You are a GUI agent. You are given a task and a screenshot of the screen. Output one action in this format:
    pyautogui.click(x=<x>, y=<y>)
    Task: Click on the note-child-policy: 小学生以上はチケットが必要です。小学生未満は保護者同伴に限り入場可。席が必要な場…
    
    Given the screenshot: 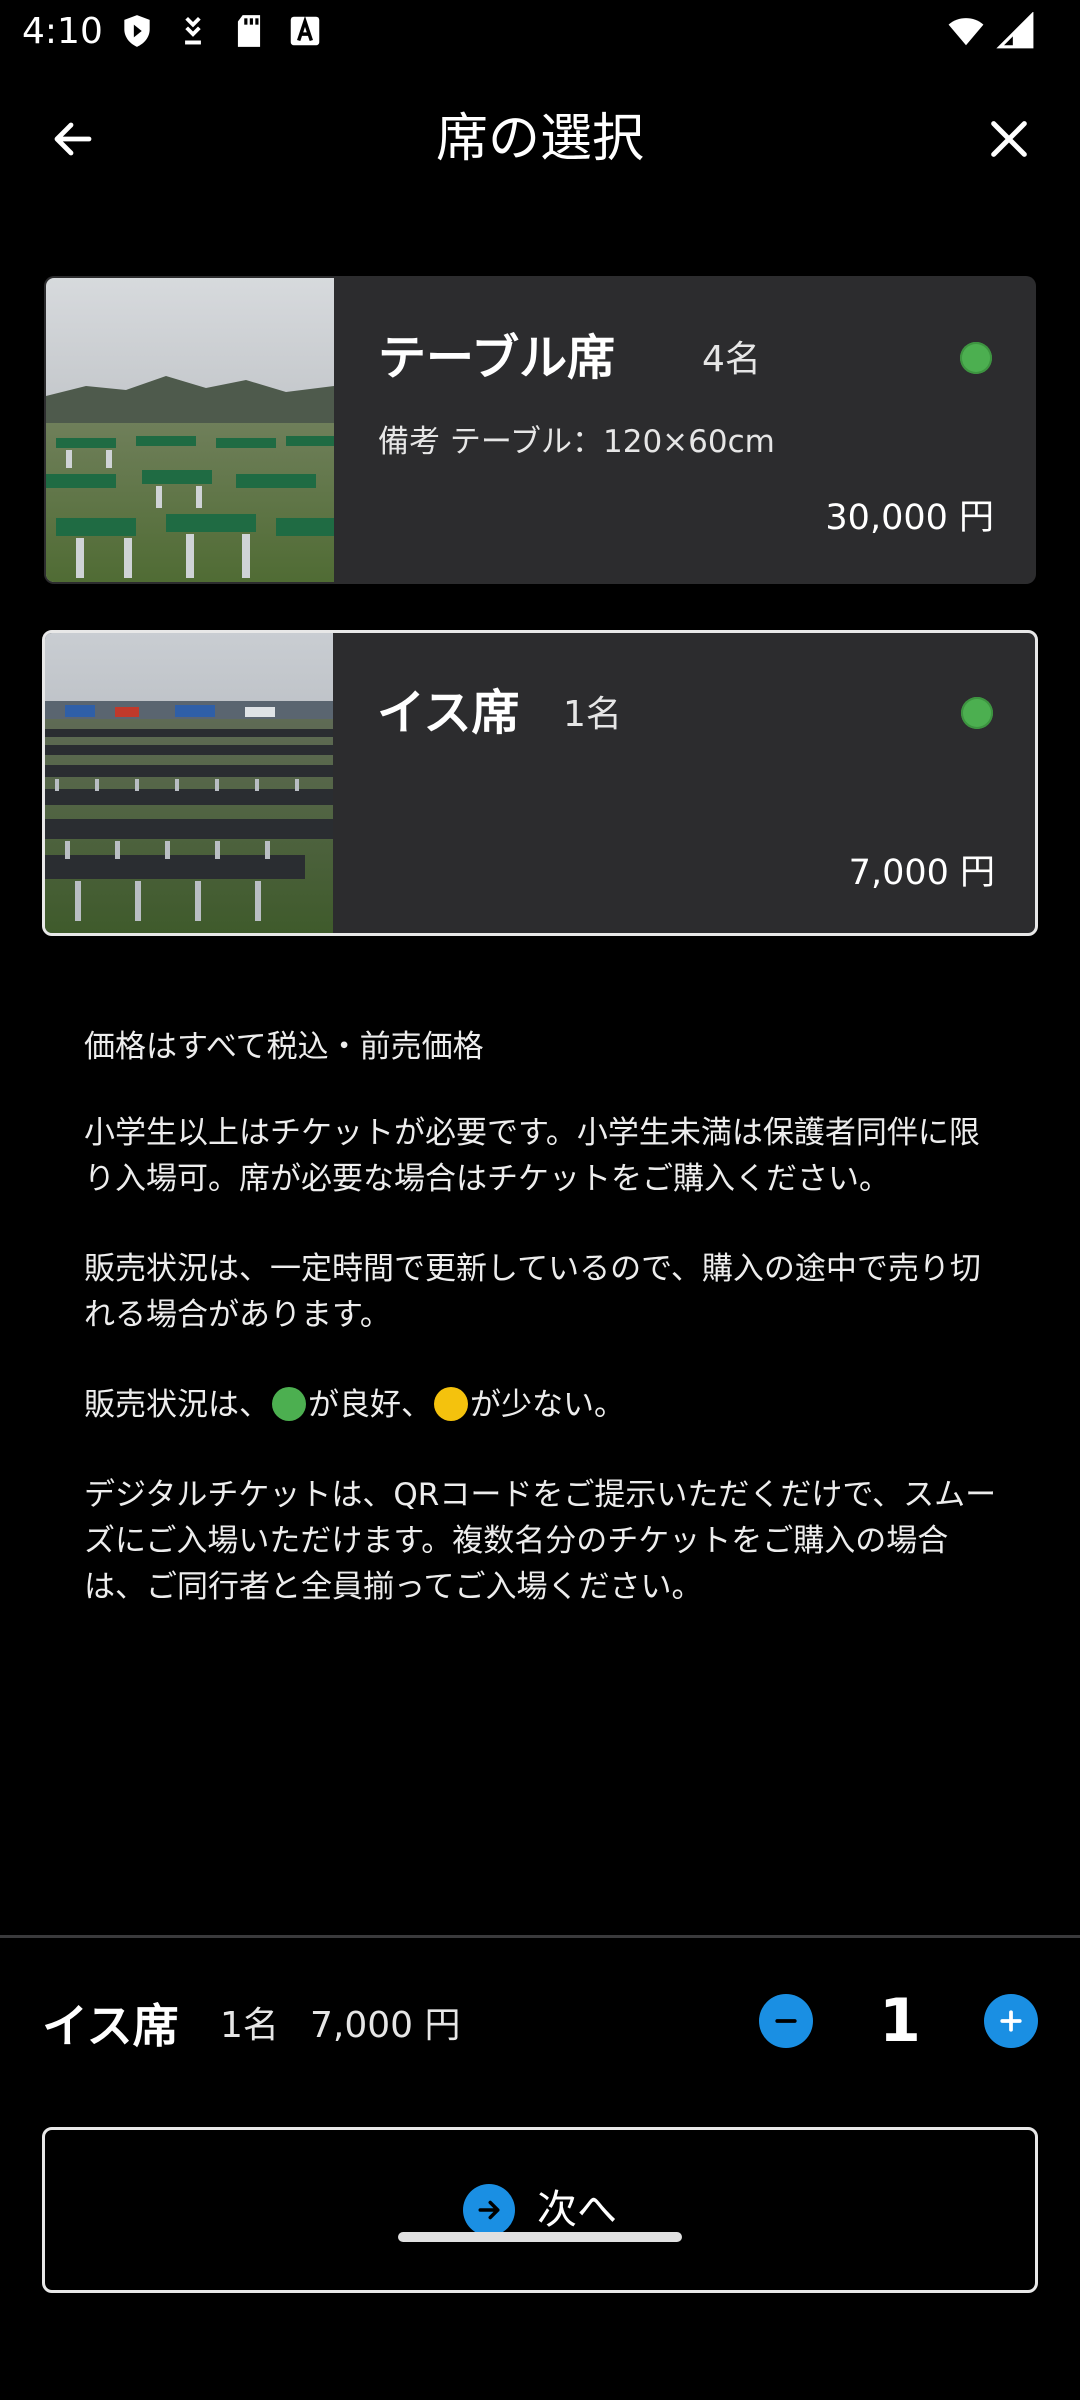 What is the action you would take?
    pyautogui.click(x=532, y=1156)
    